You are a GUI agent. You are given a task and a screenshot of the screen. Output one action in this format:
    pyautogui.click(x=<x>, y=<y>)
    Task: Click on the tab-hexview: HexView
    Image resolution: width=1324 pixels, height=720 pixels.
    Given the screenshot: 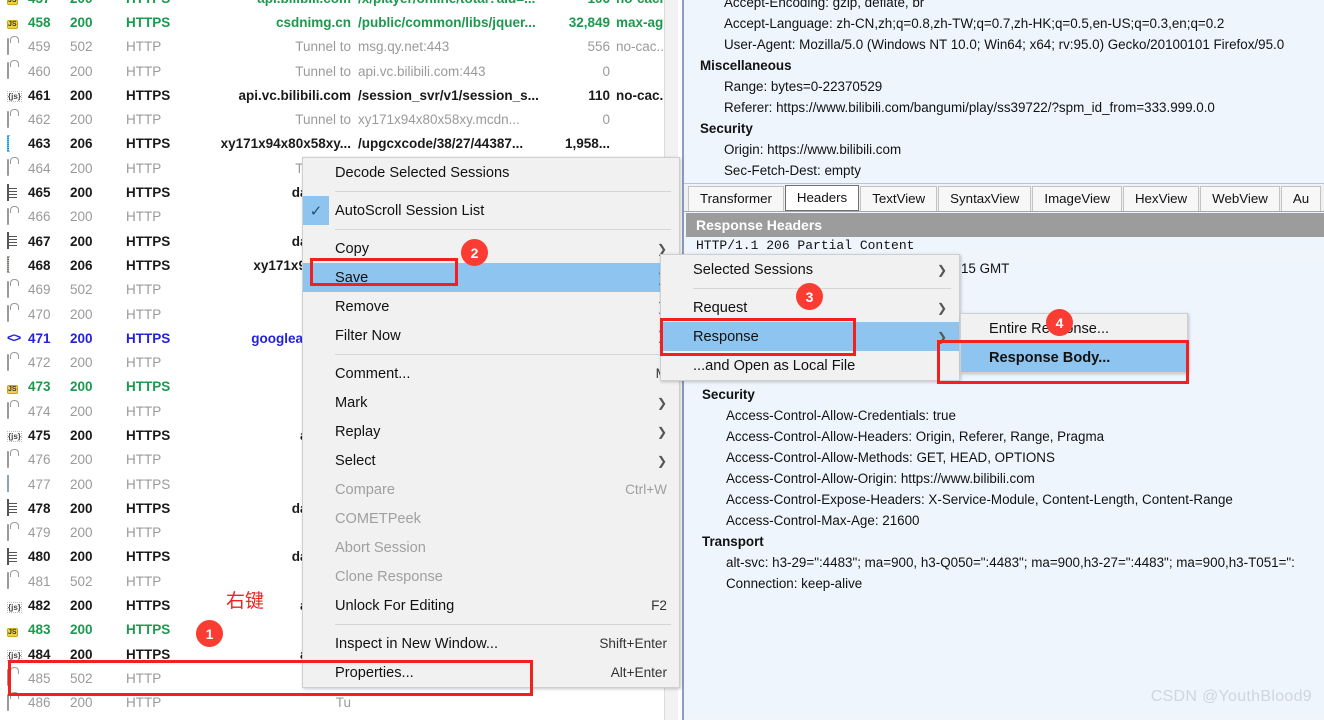 What is the action you would take?
    pyautogui.click(x=1161, y=198)
    